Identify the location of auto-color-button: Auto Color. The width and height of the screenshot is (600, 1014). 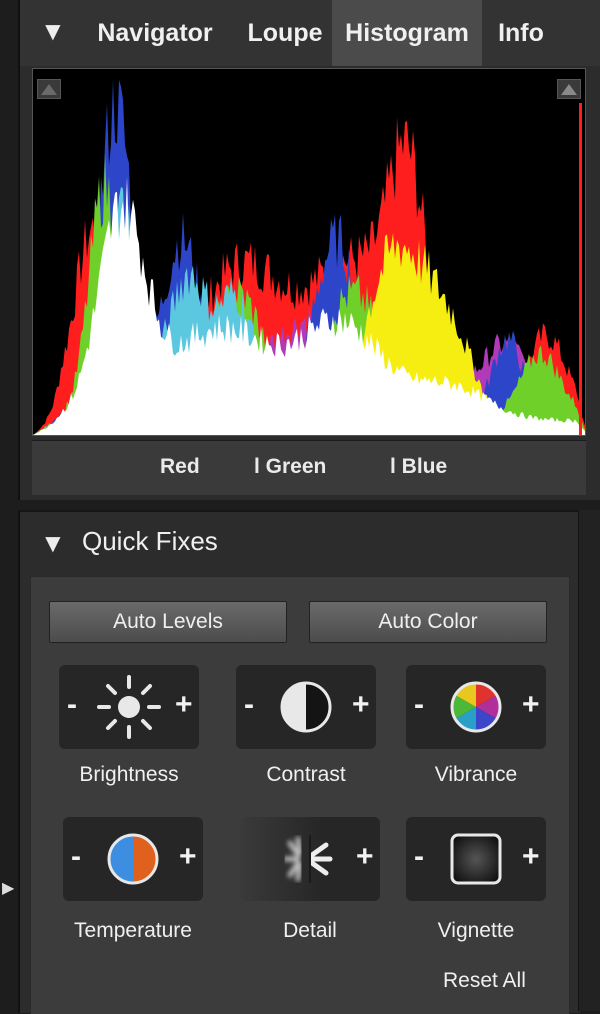
(428, 622).